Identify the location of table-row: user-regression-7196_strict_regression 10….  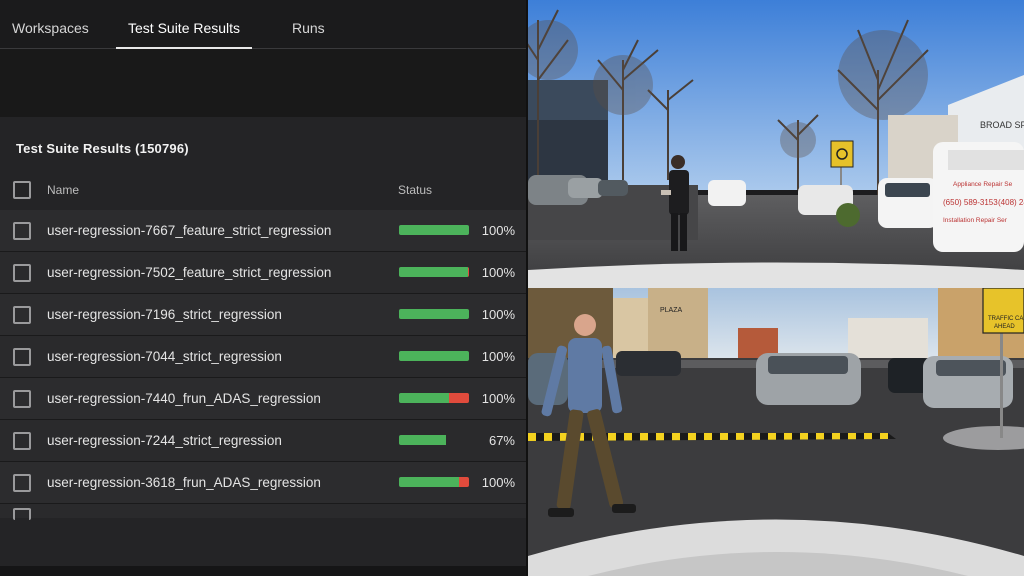
(264, 315).